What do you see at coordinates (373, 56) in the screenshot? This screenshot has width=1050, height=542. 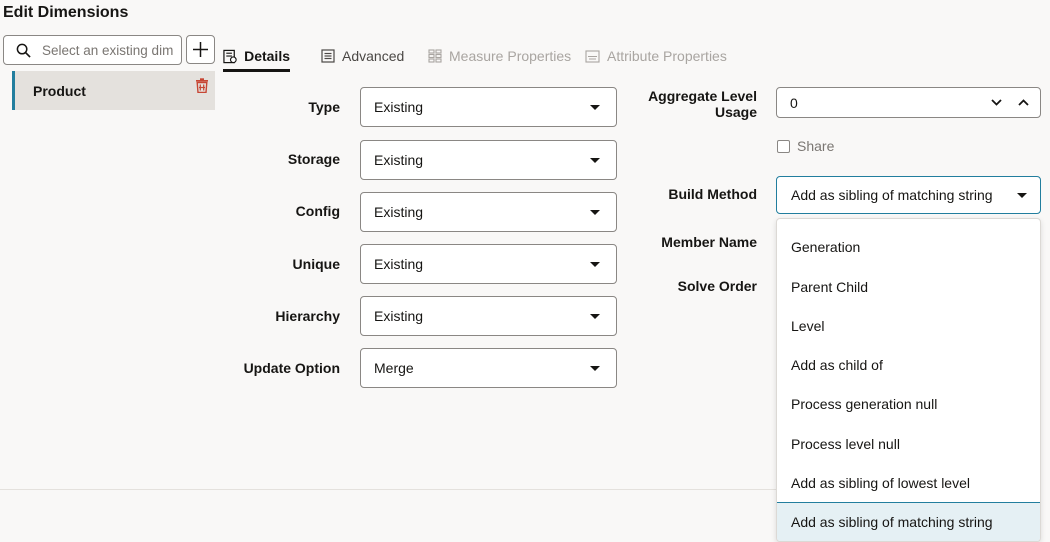 I see `tab-advanced-label: Advanced` at bounding box center [373, 56].